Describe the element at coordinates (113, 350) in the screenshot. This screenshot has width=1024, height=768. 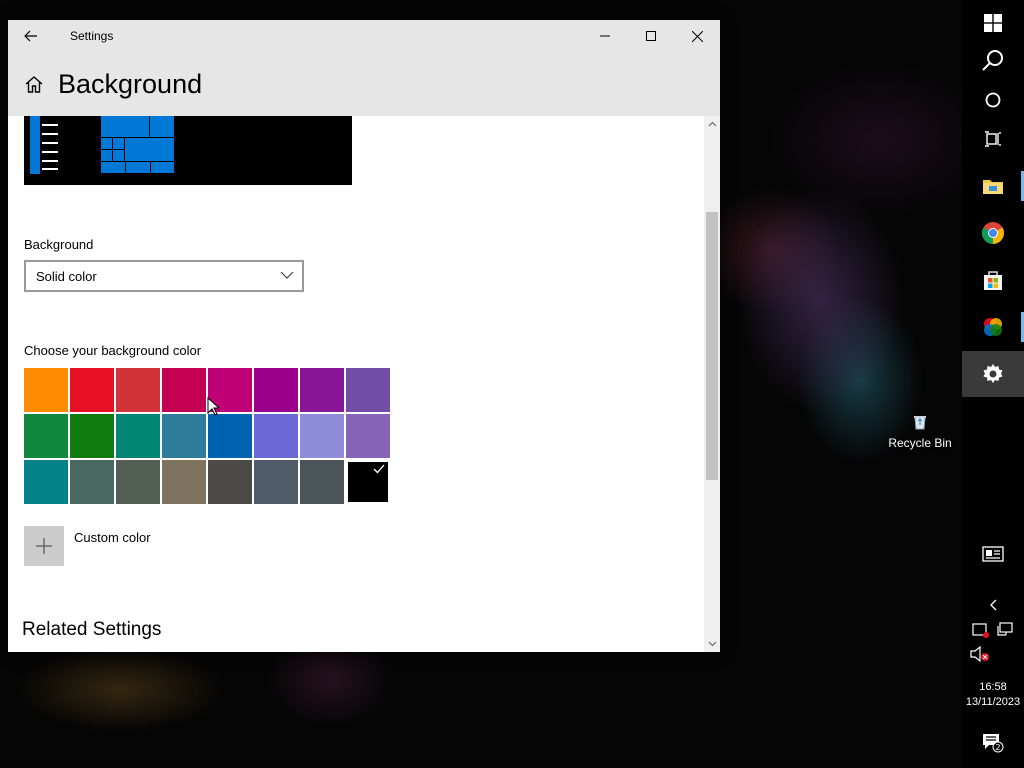
I see `color-picker-label: Choose your background color` at that location.